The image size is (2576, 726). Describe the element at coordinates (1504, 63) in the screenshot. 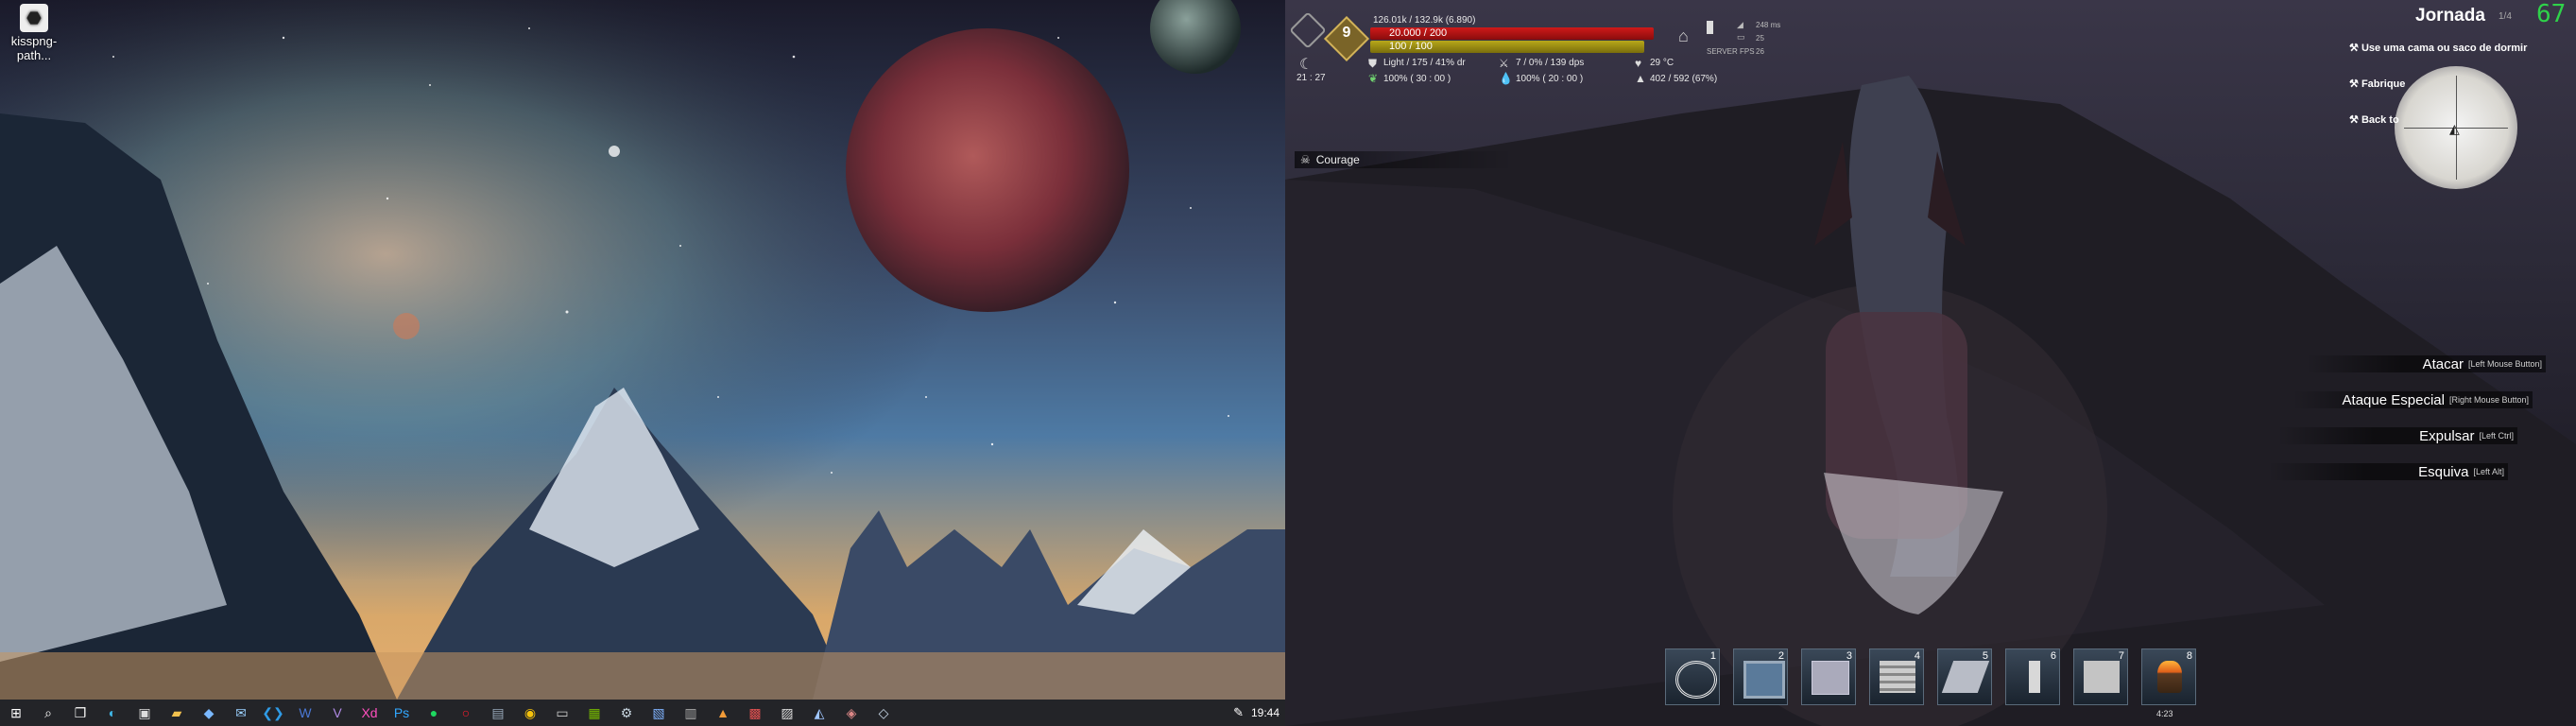

I see `damage-icon: ⚔` at that location.